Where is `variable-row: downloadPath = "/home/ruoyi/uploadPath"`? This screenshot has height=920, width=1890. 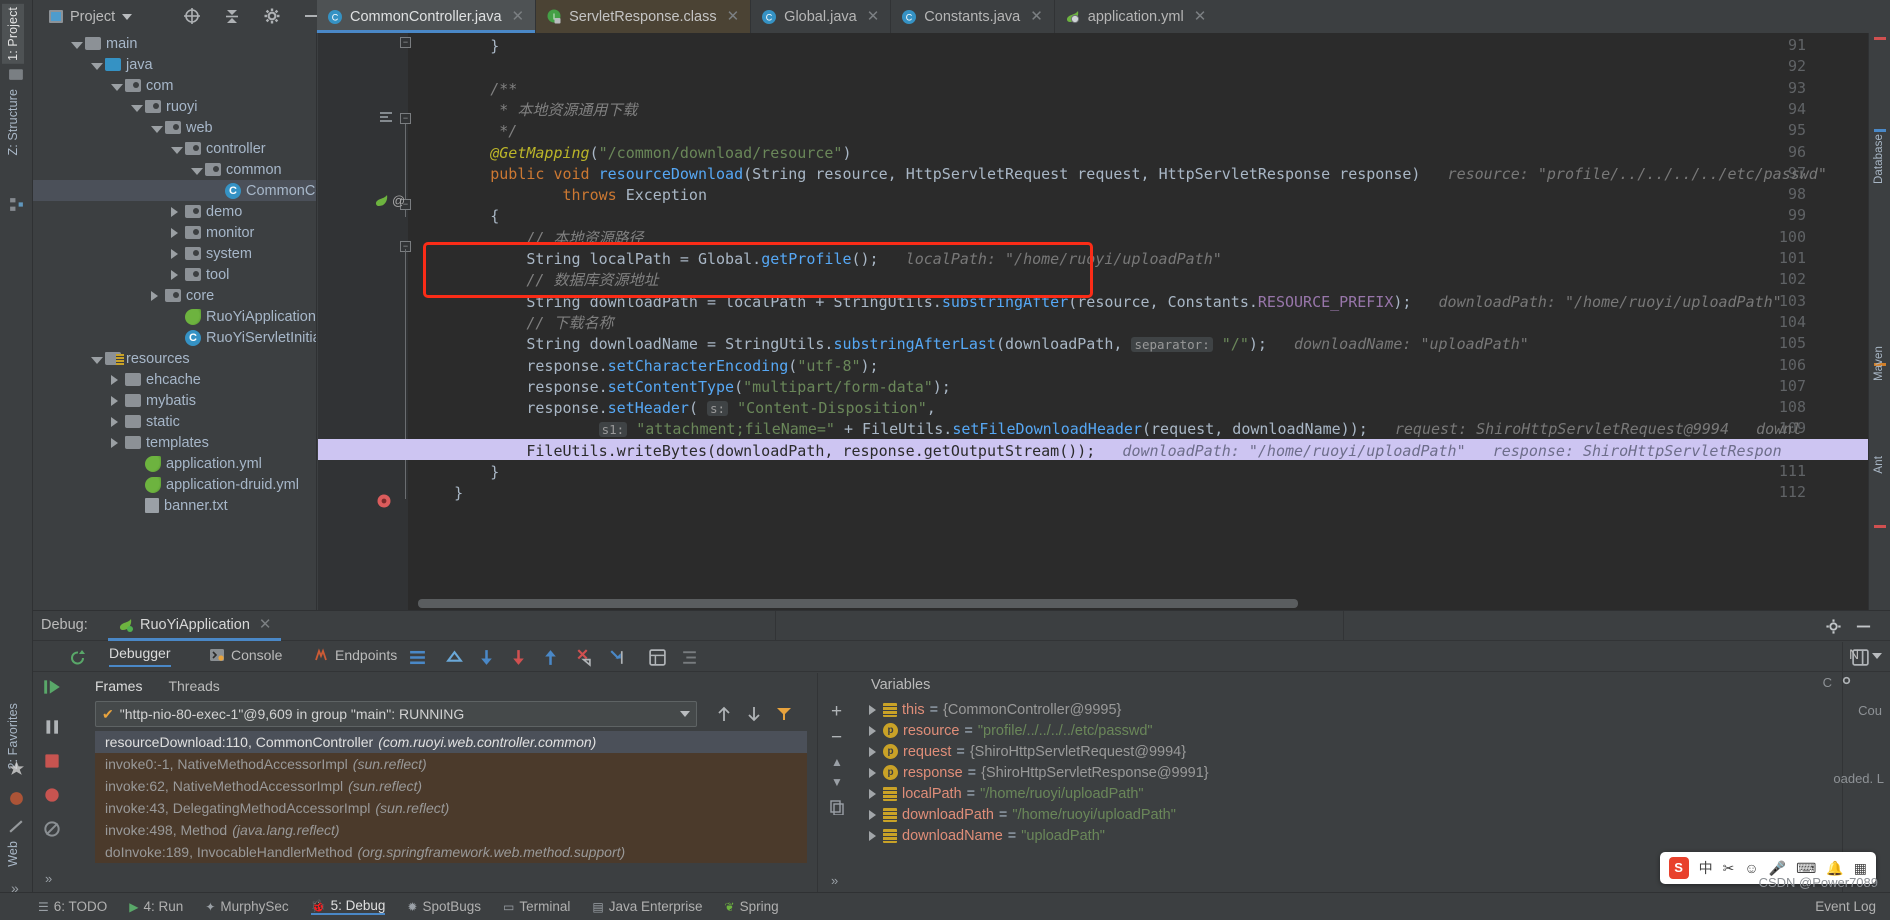 variable-row: downloadPath = "/home/ruoyi/uploadPath" is located at coordinates (1373, 814).